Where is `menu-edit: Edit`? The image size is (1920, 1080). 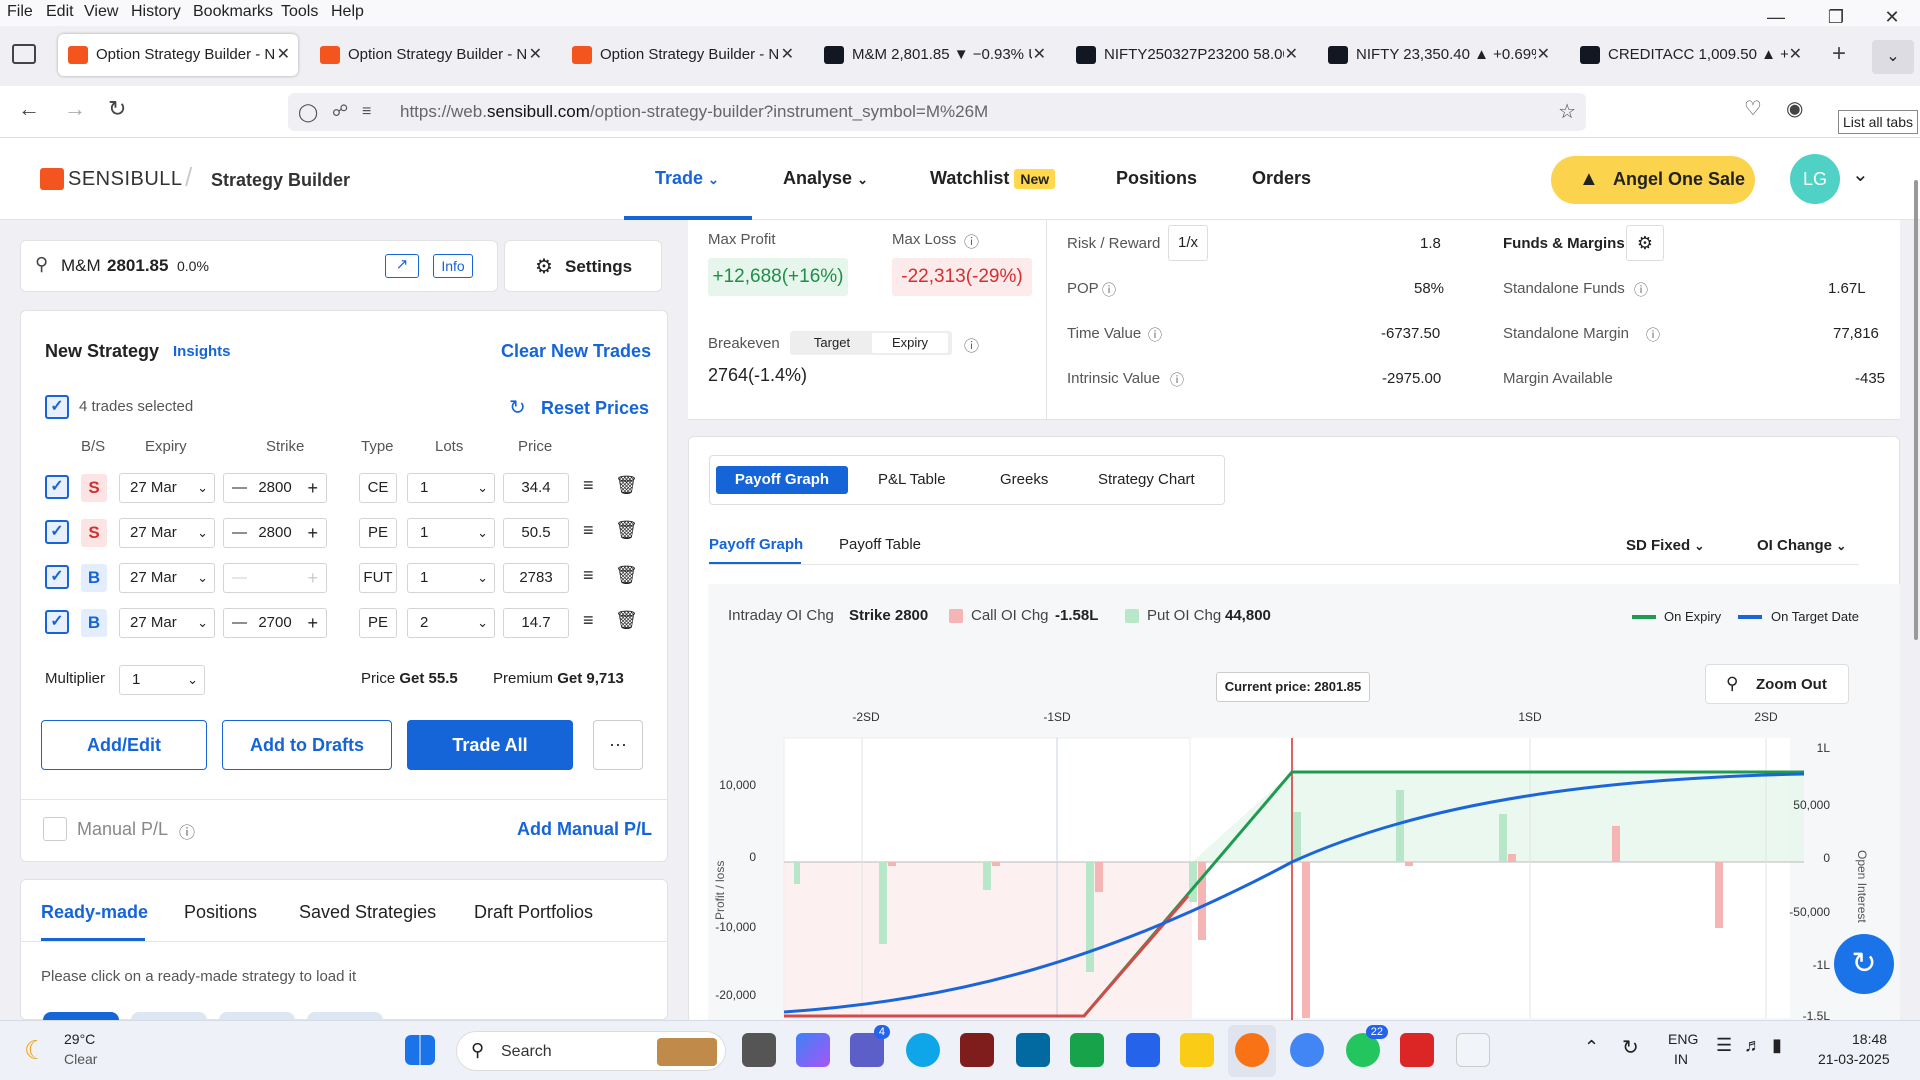
menu-edit: Edit is located at coordinates (60, 12).